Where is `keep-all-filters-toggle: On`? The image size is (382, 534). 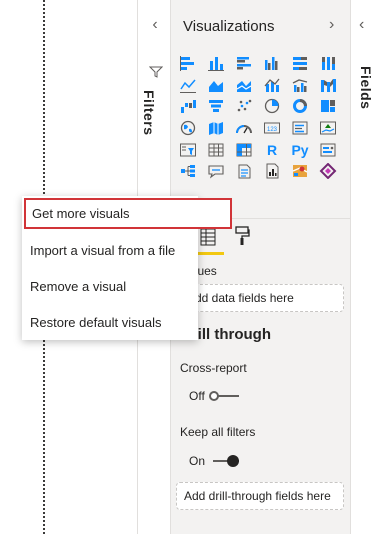 keep-all-filters-toggle: On is located at coordinates (214, 461).